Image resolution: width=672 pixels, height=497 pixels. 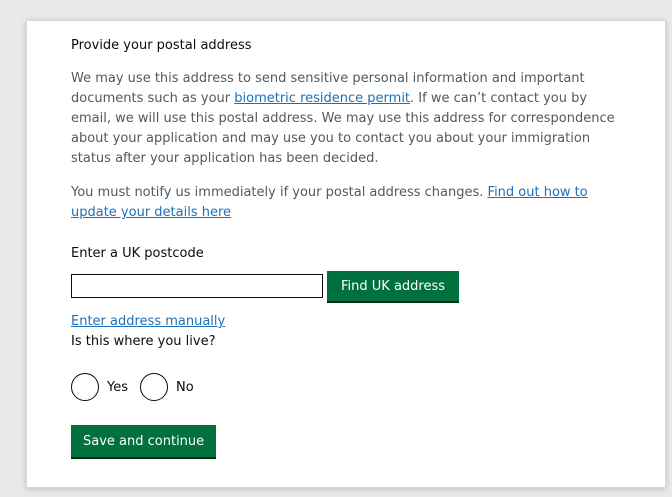 What do you see at coordinates (143, 341) in the screenshot?
I see `where-you-live-question: Is this where you live?` at bounding box center [143, 341].